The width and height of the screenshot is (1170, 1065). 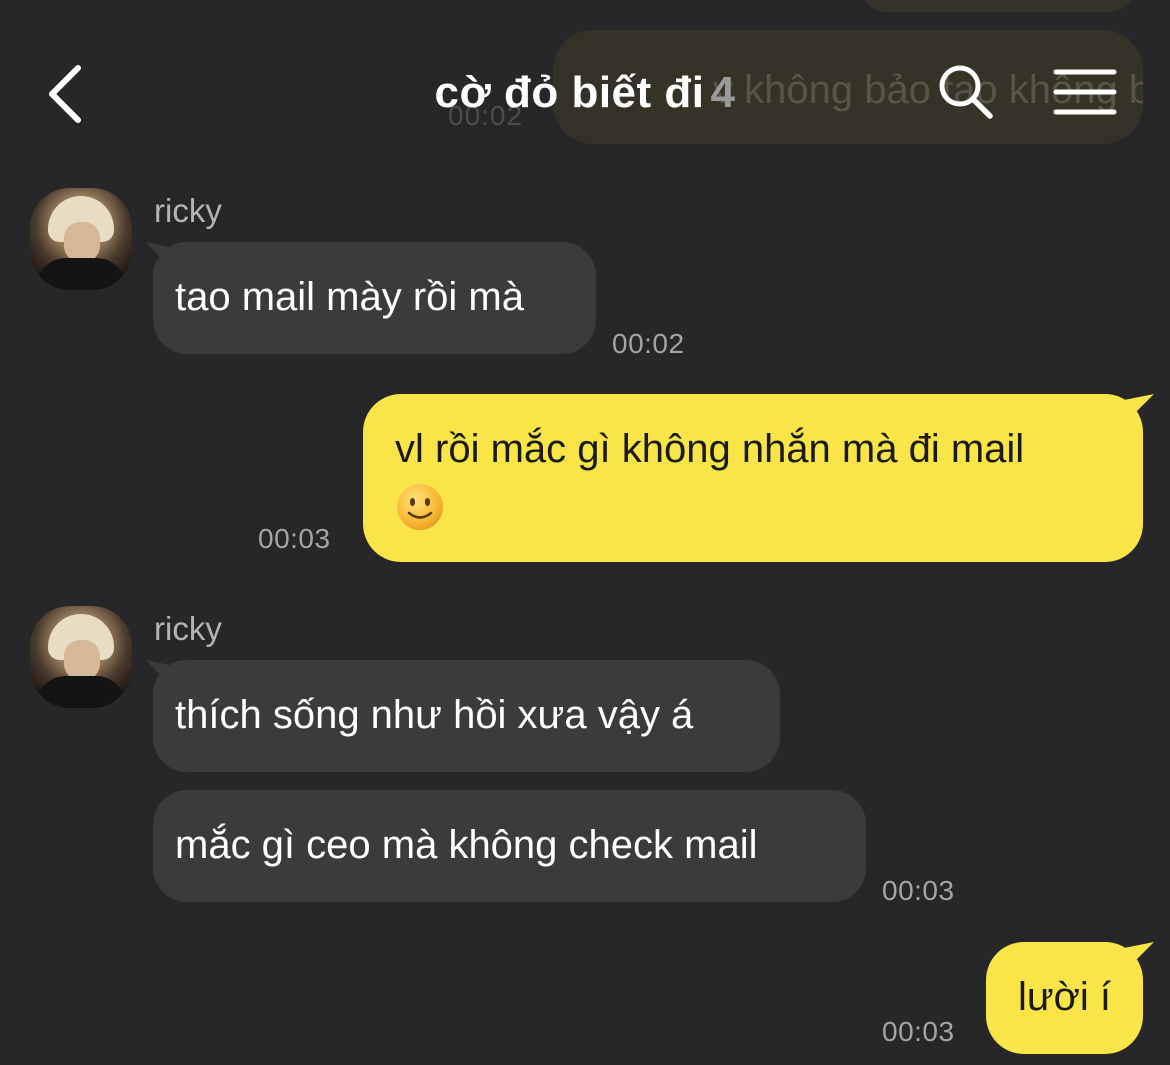 What do you see at coordinates (420, 507) in the screenshot?
I see `slightly-smiling-face-icon` at bounding box center [420, 507].